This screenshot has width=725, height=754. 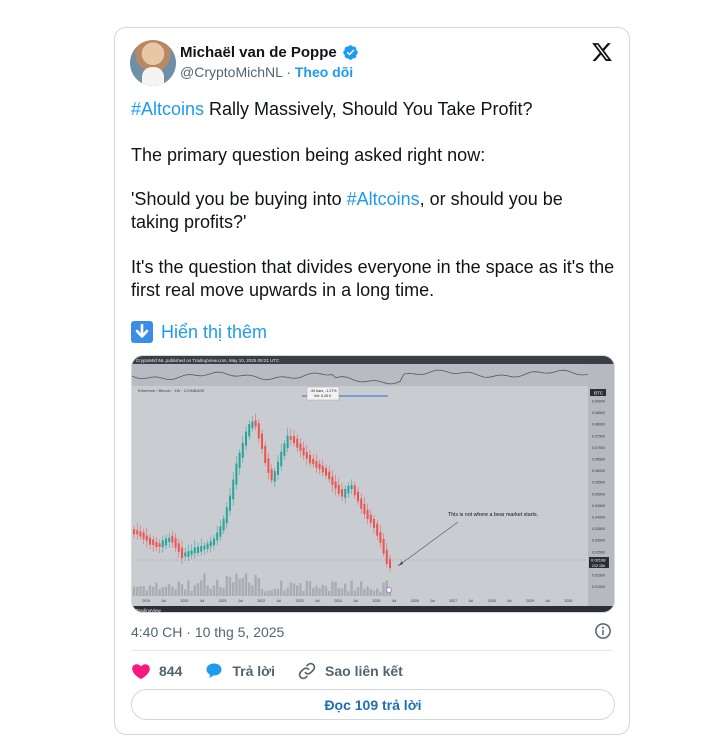 I want to click on divider, so click(x=372, y=650).